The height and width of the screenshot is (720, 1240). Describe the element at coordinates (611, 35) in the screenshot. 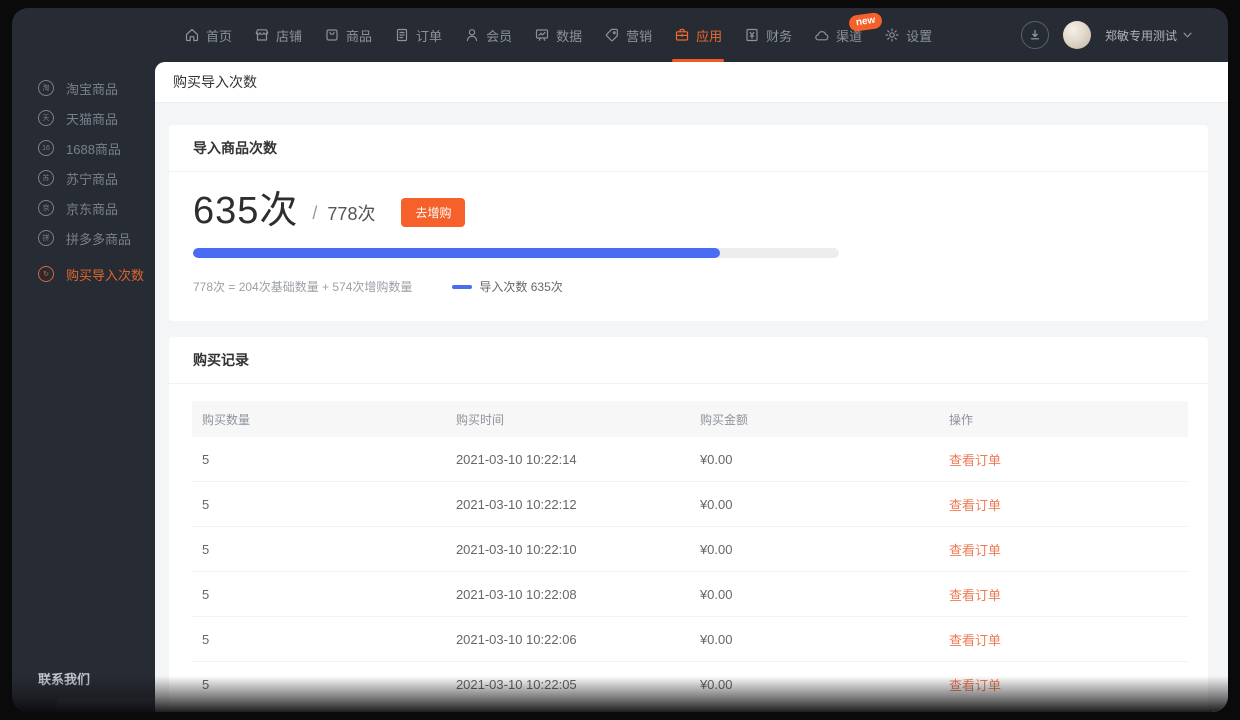

I see `marketing-icon` at that location.